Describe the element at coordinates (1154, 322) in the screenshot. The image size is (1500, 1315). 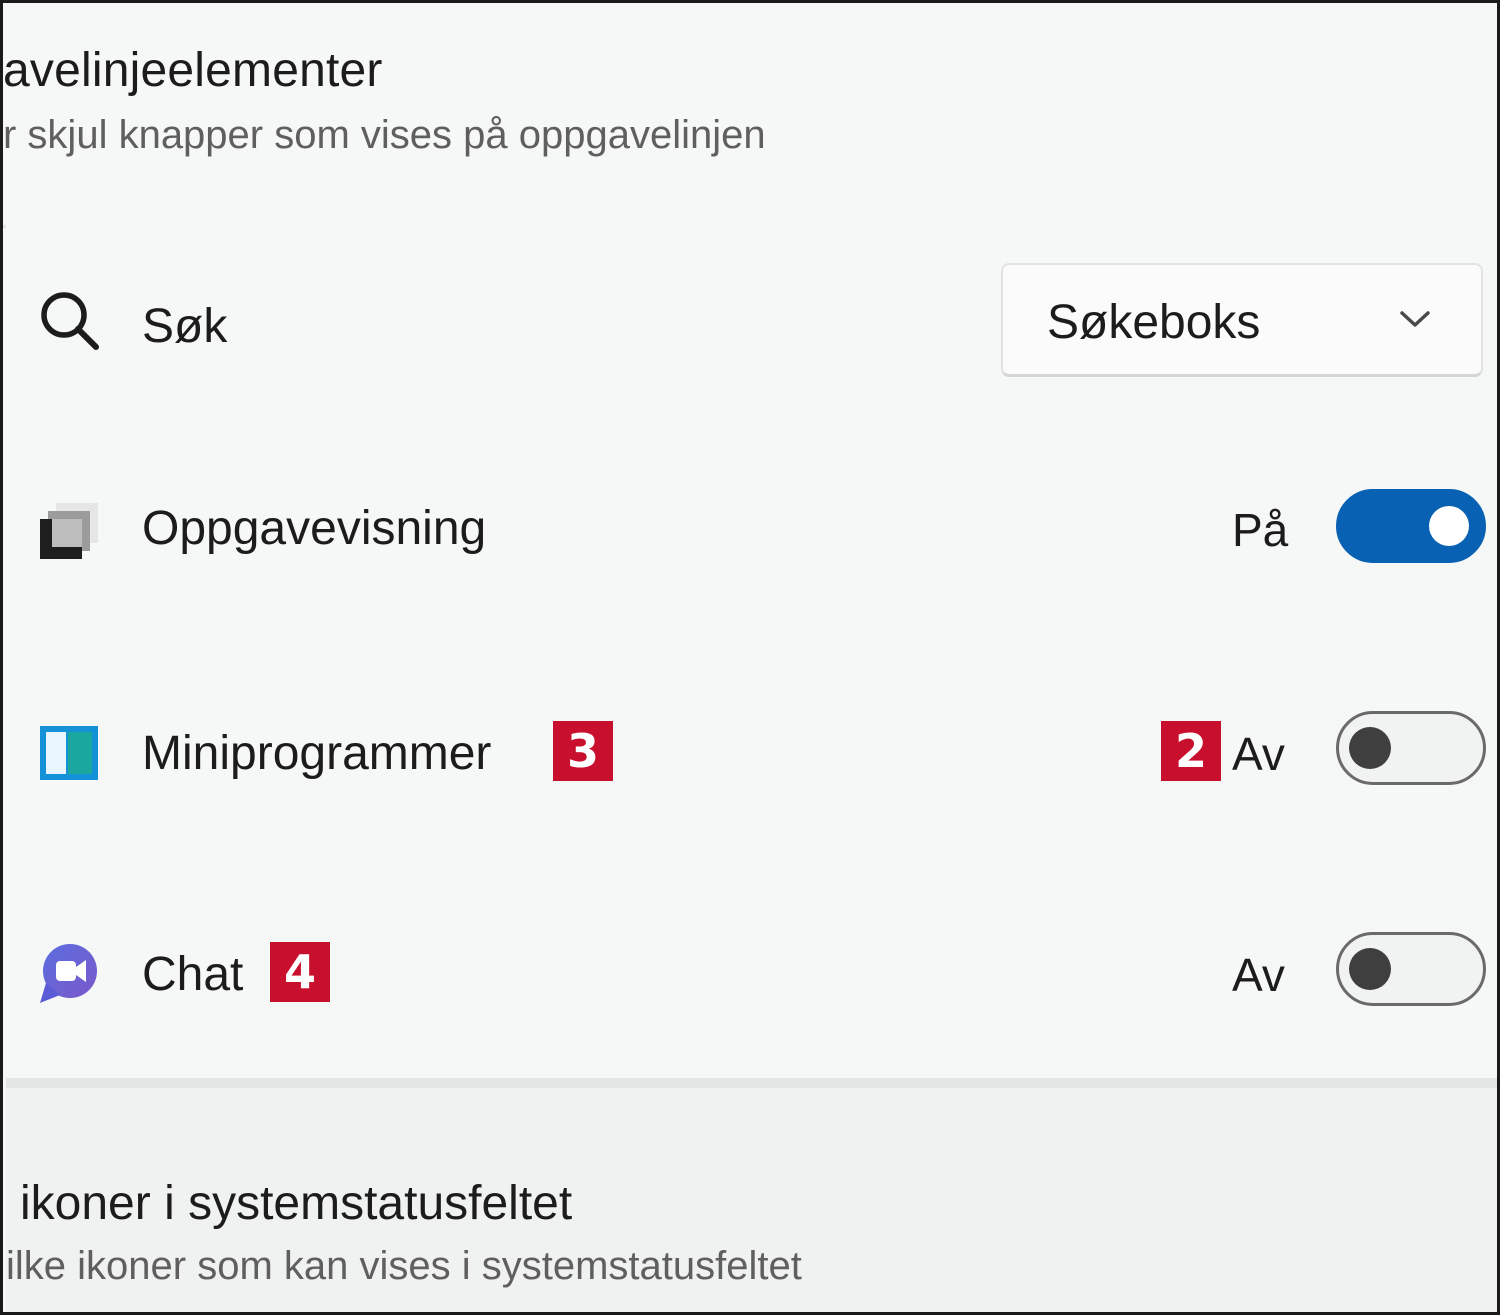
I see `dropdown-selected-value: Søkeboks` at that location.